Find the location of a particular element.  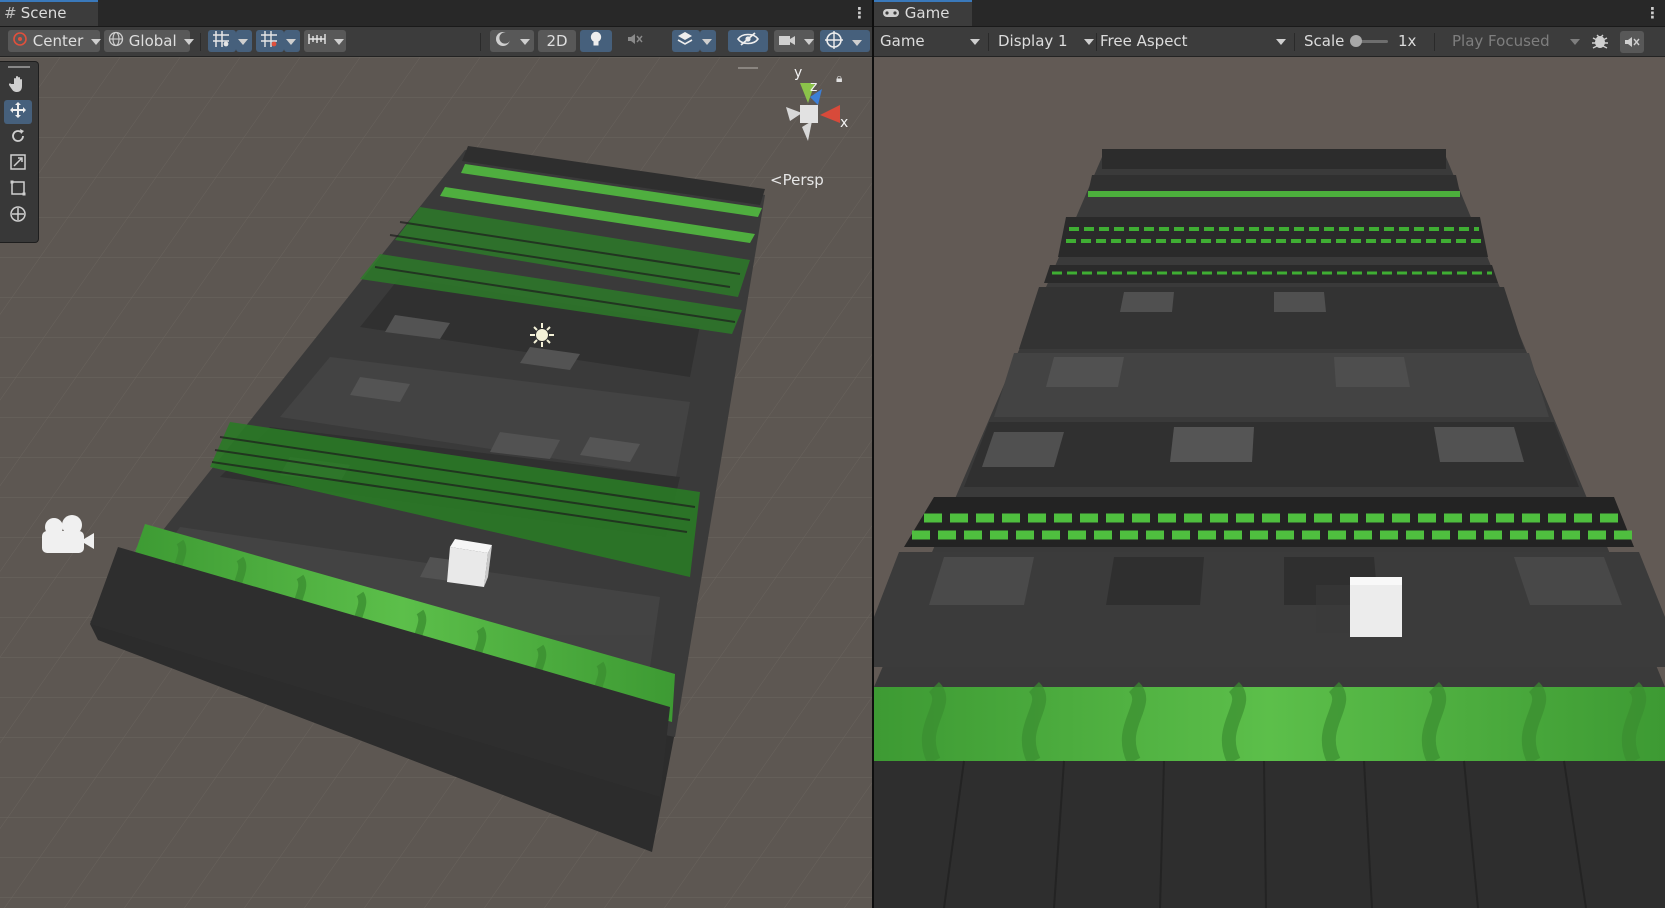

gizmo-icon is located at coordinates (834, 43).